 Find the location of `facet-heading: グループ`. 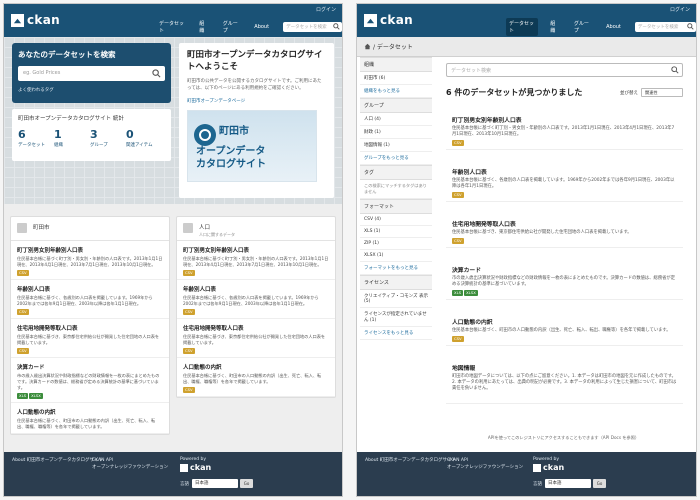

facet-heading: グループ is located at coordinates (396, 105).